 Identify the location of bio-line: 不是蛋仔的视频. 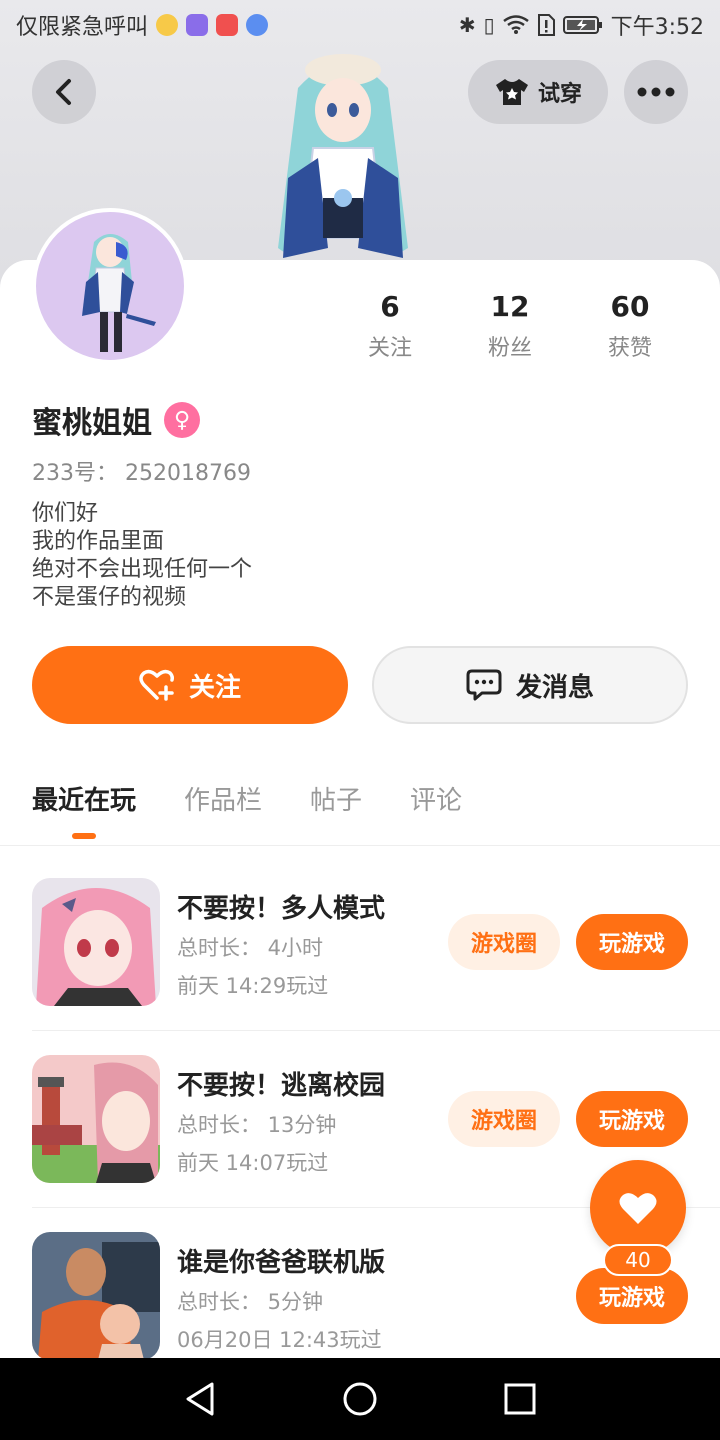
(109, 597).